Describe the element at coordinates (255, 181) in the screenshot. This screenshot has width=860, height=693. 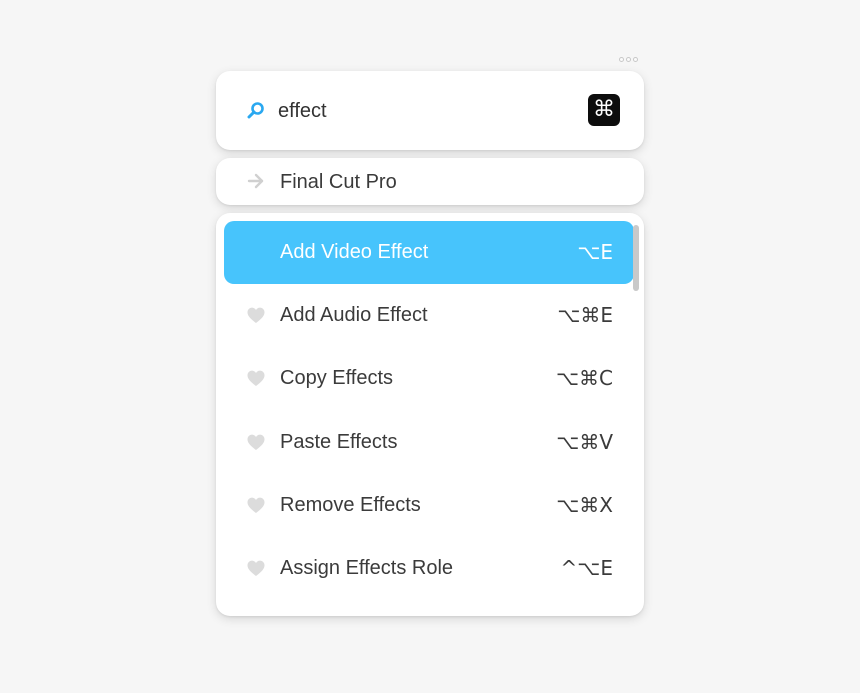
I see `arrow-right-icon` at that location.